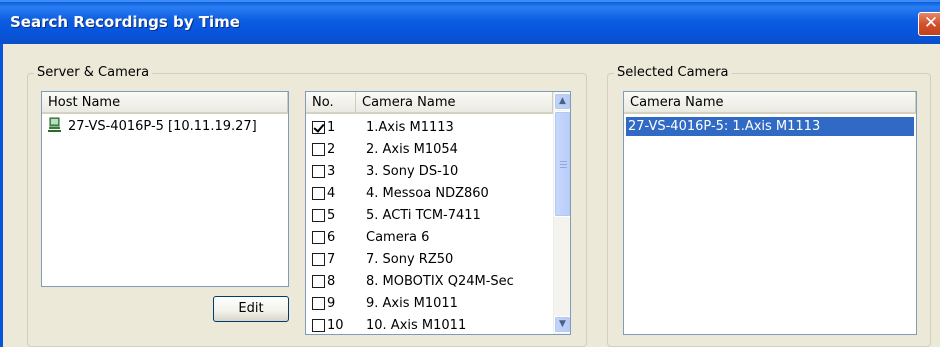  I want to click on host-name-column-header: Host Name, so click(165, 103).